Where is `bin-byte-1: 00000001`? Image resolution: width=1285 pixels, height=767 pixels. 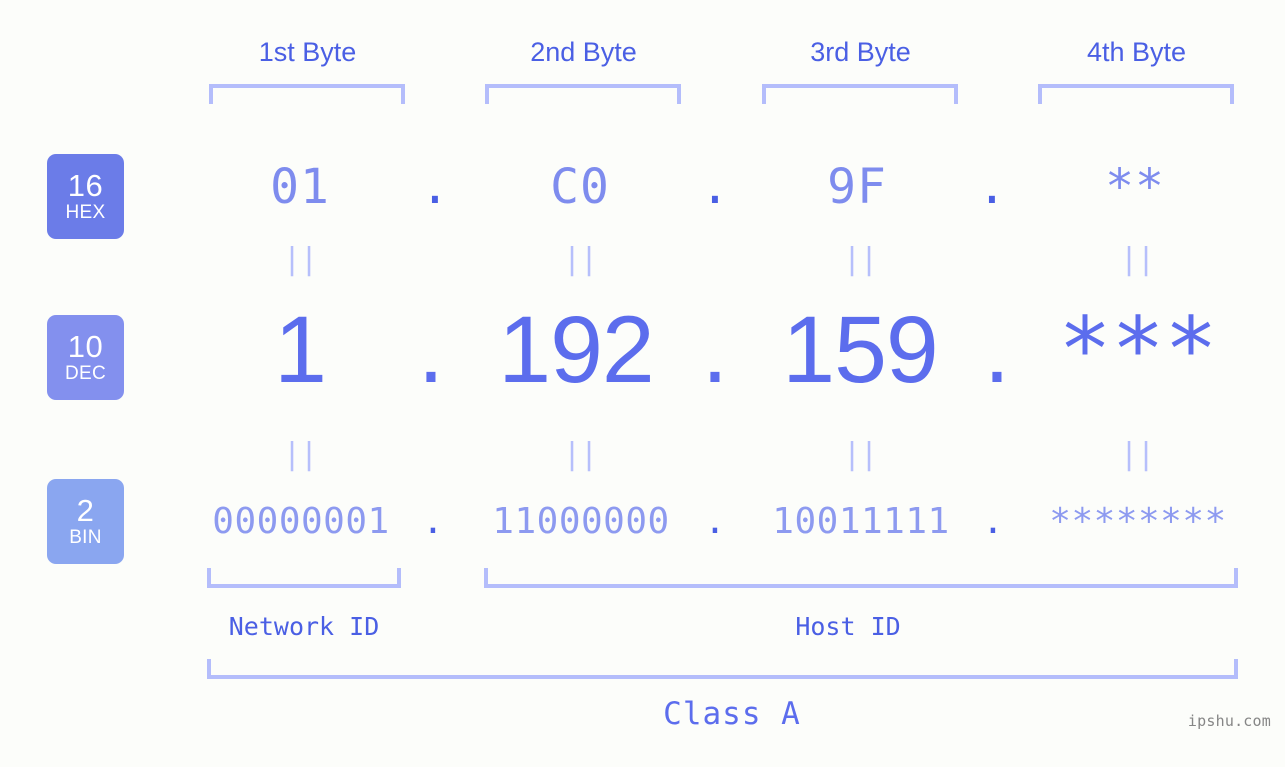
bin-byte-1: 00000001 is located at coordinates (301, 521).